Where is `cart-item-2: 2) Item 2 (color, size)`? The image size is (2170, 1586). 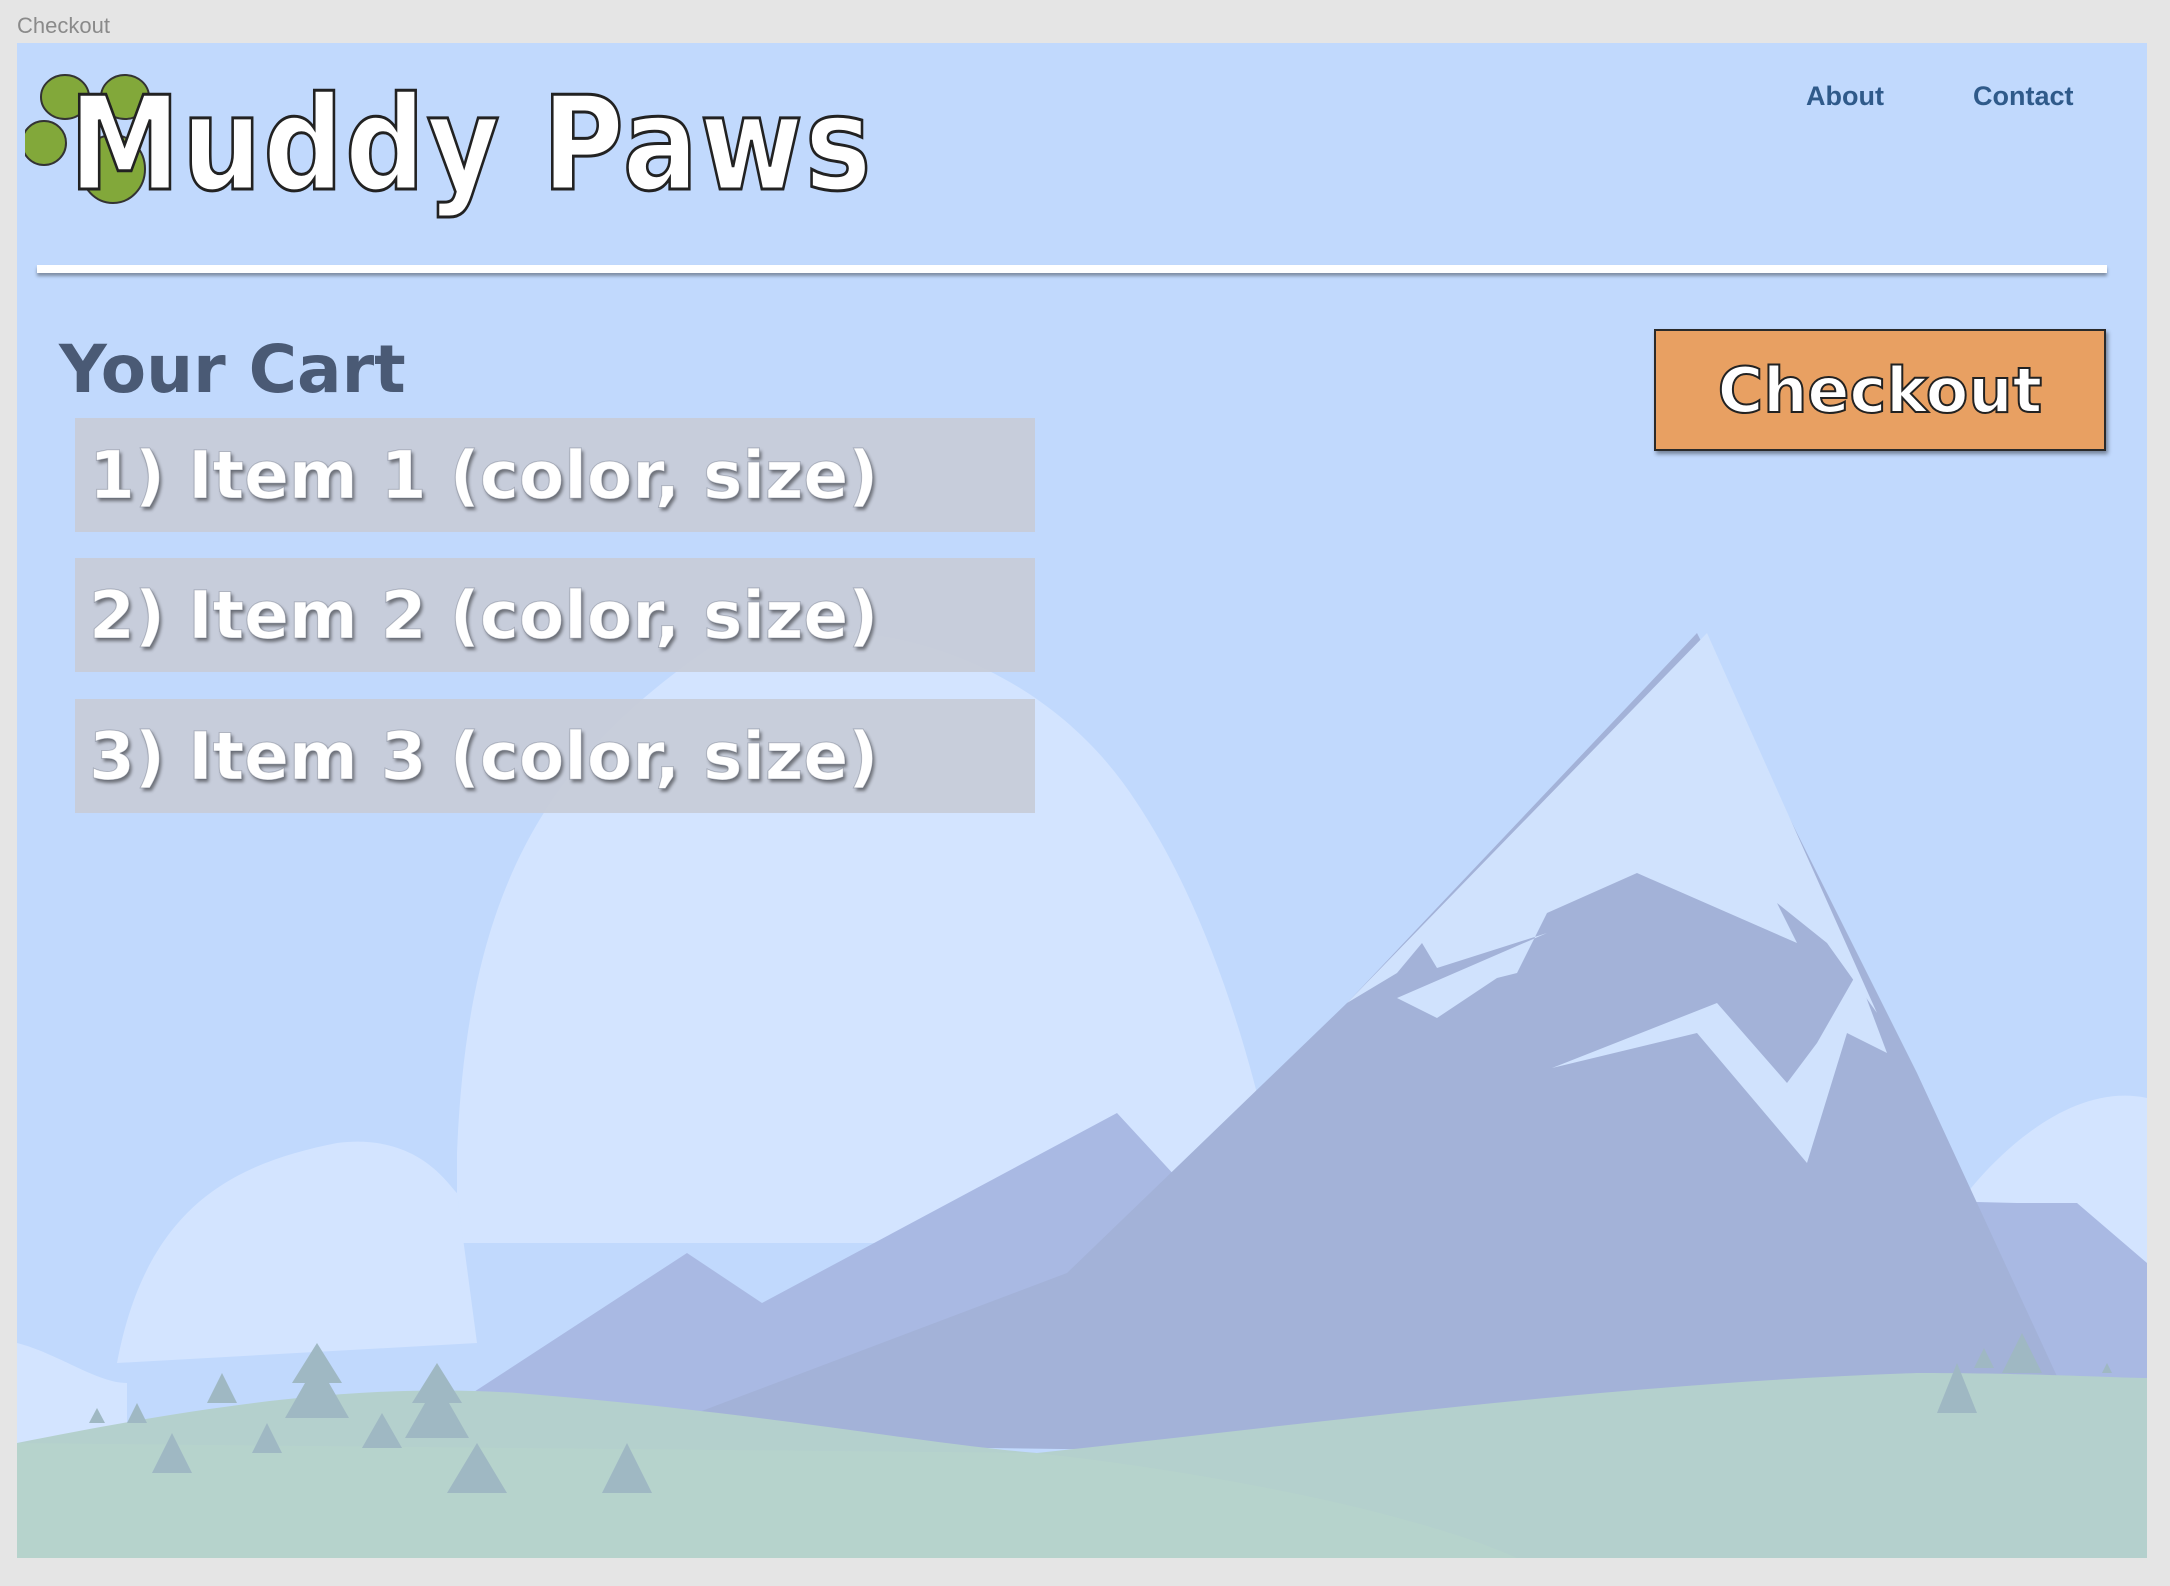
cart-item-2: 2) Item 2 (color, size) is located at coordinates (555, 615).